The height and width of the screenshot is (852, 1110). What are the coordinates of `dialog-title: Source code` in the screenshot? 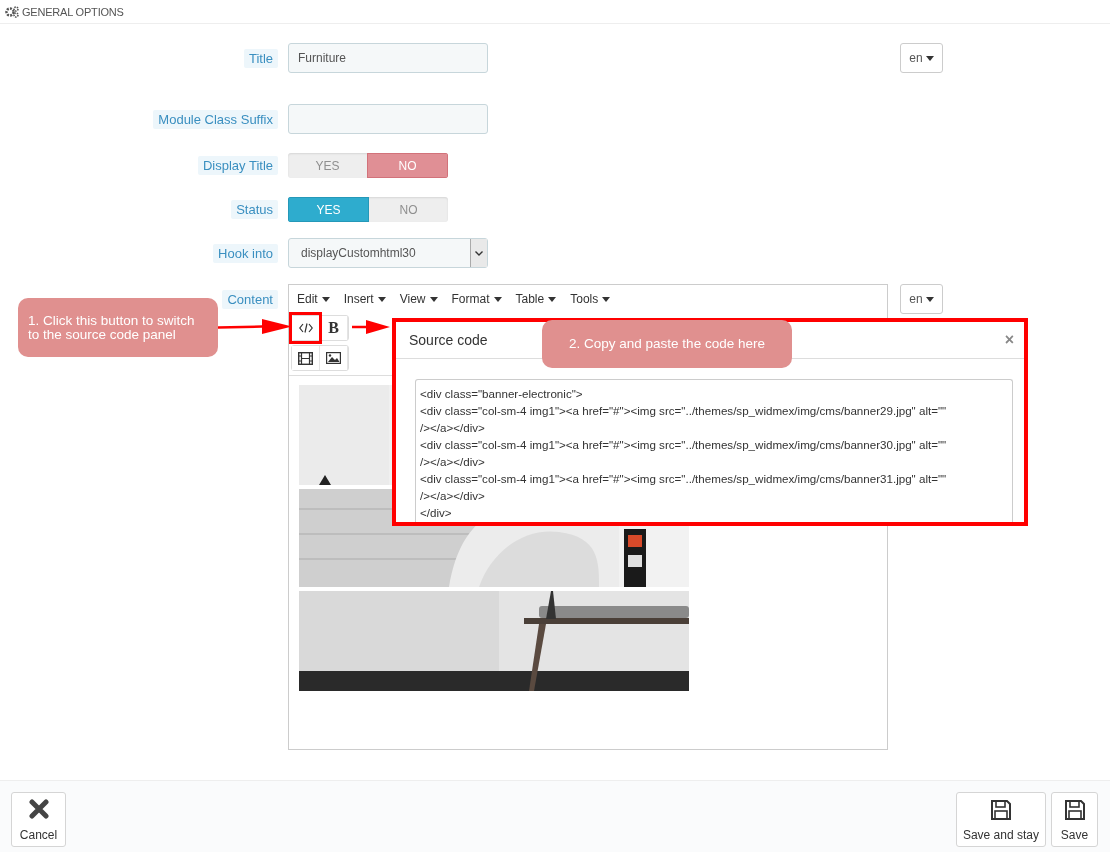 It's located at (448, 340).